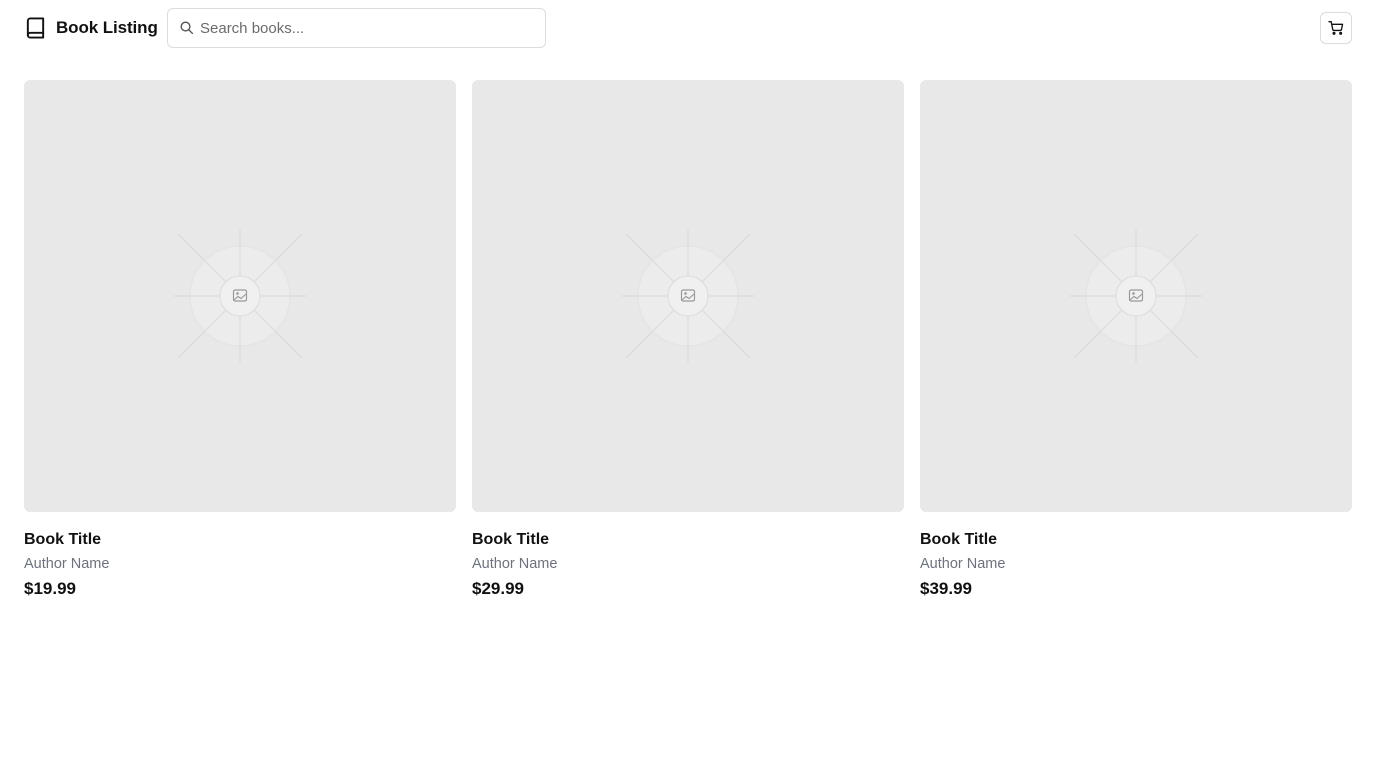 The height and width of the screenshot is (768, 1376). I want to click on shopping-cart-icon, so click(1336, 28).